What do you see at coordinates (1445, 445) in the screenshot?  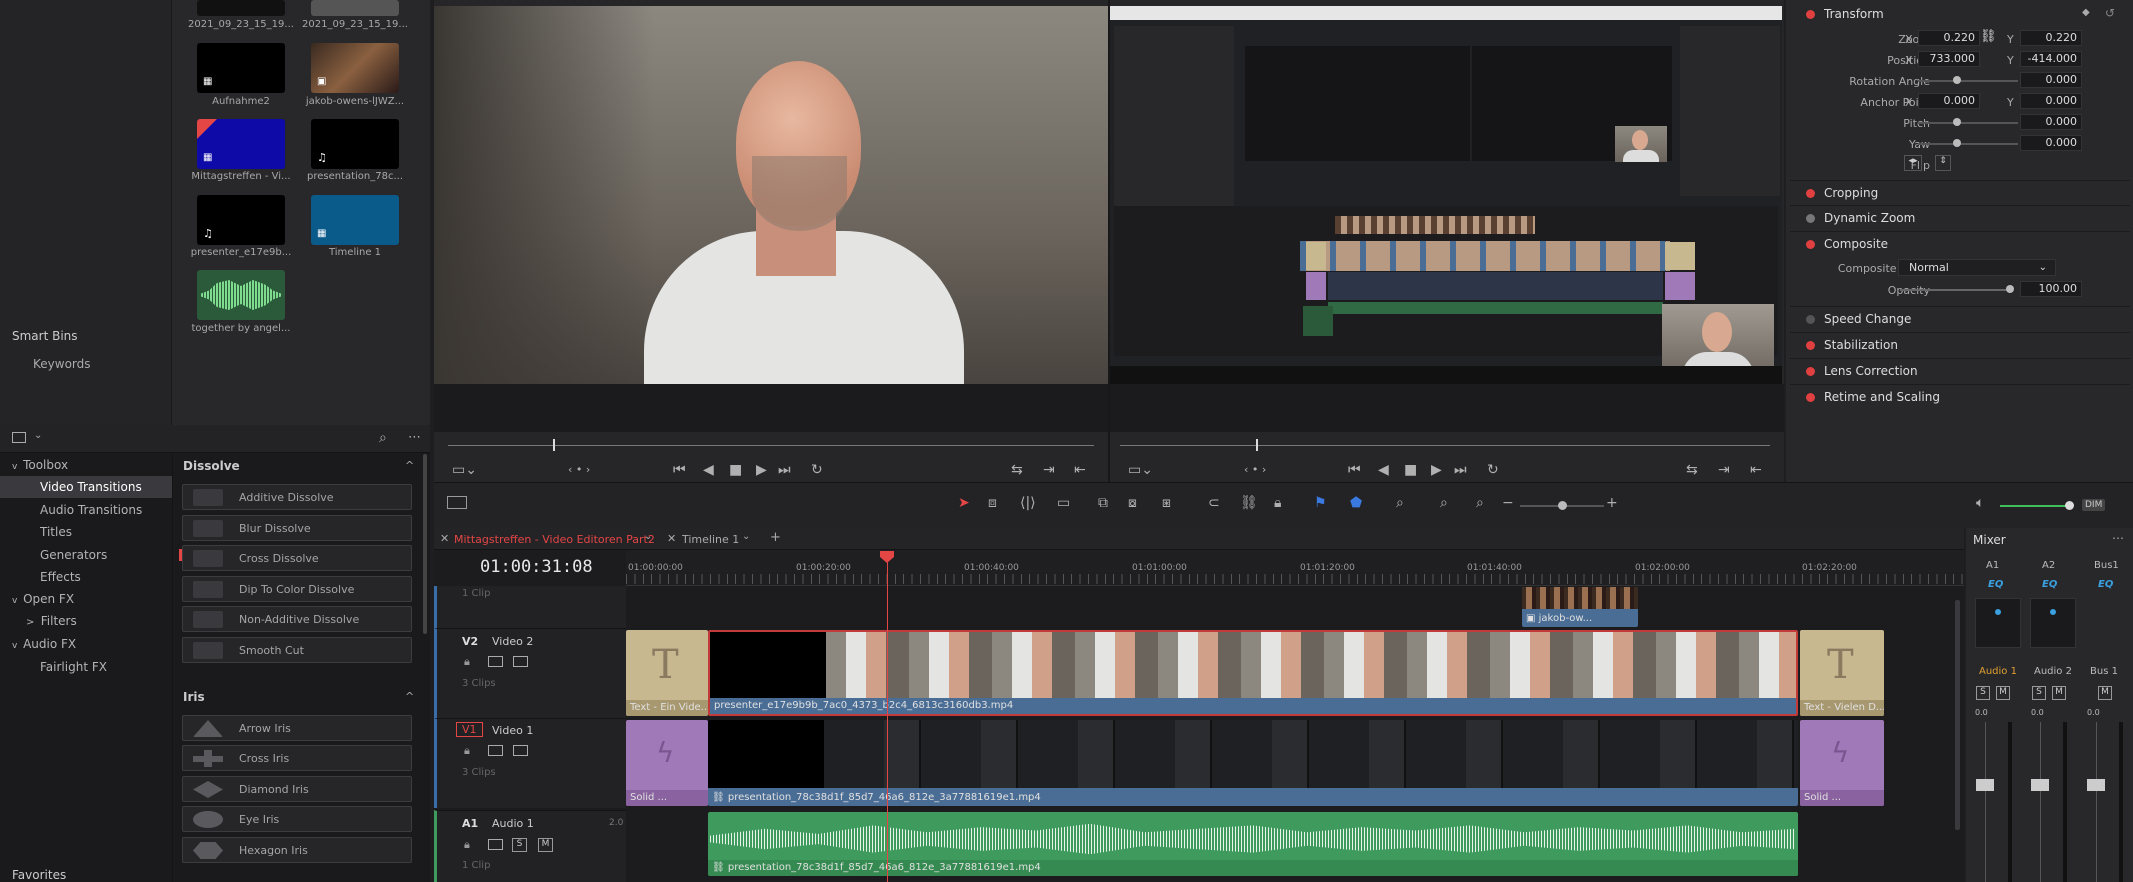 I see `timeline-scrubber` at bounding box center [1445, 445].